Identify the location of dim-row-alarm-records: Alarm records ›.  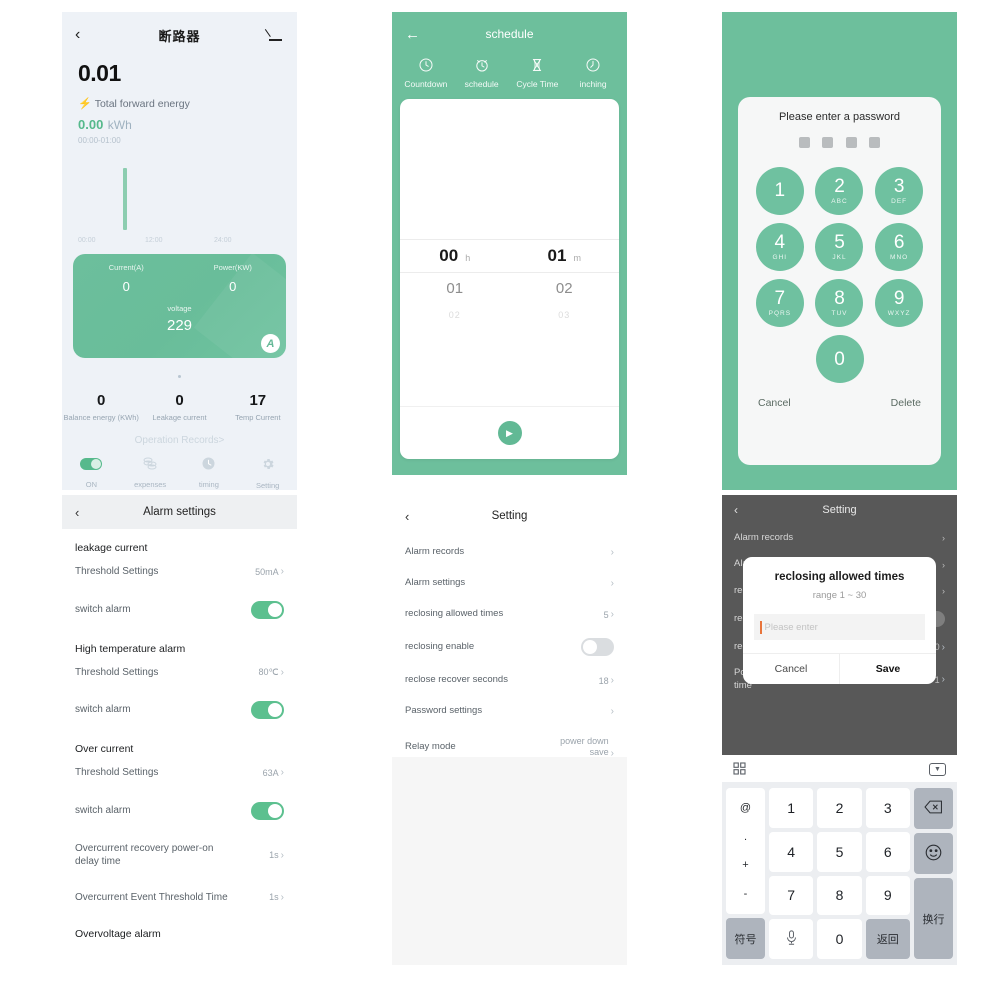
(839, 538).